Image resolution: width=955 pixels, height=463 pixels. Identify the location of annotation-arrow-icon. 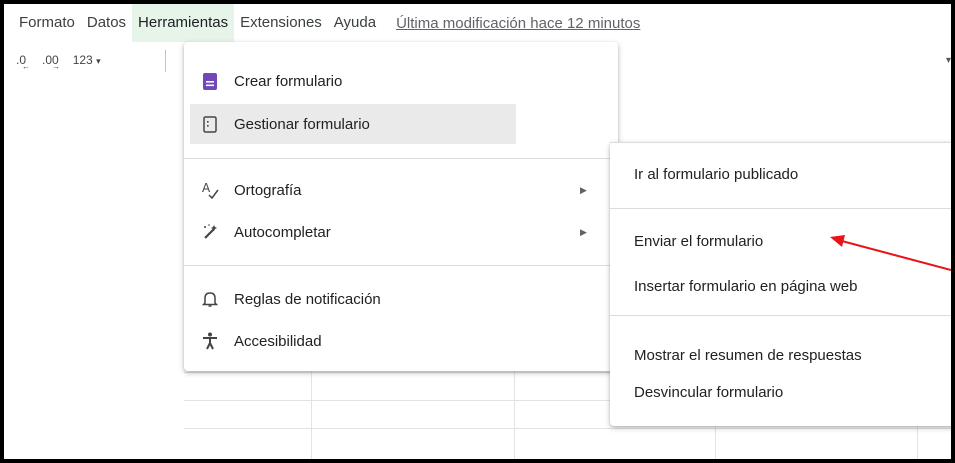
(890, 253).